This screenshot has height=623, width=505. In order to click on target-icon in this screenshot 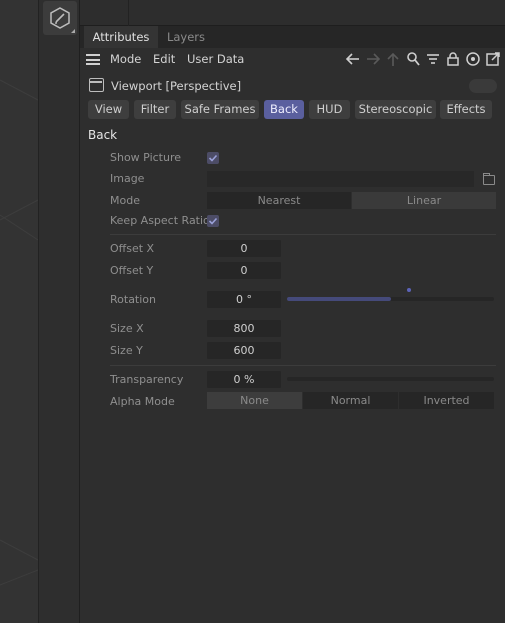, I will do `click(473, 59)`.